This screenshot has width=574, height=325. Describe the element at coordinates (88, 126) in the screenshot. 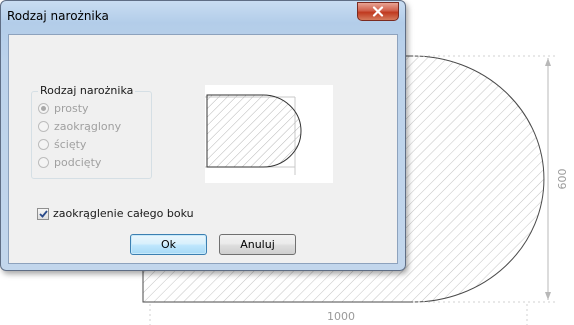

I see `radio-label: zaokrąglony` at that location.